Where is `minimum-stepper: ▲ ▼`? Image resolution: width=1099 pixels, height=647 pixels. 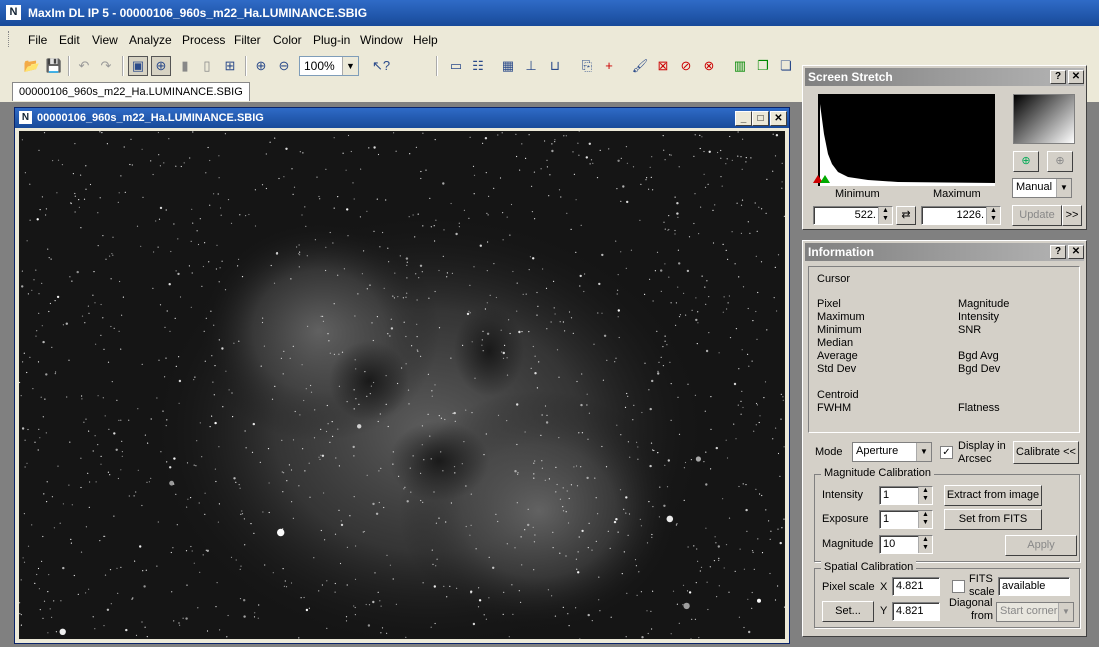
minimum-stepper: ▲ ▼ is located at coordinates (885, 215).